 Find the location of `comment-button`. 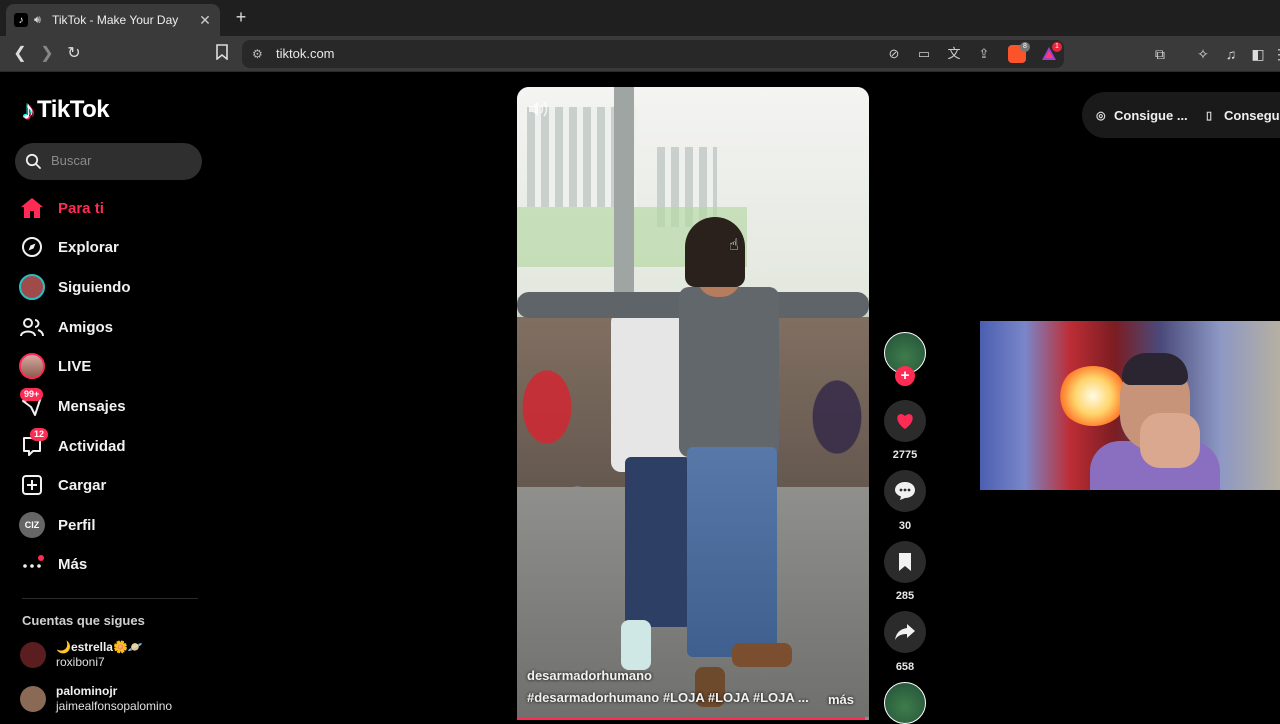

comment-button is located at coordinates (905, 491).